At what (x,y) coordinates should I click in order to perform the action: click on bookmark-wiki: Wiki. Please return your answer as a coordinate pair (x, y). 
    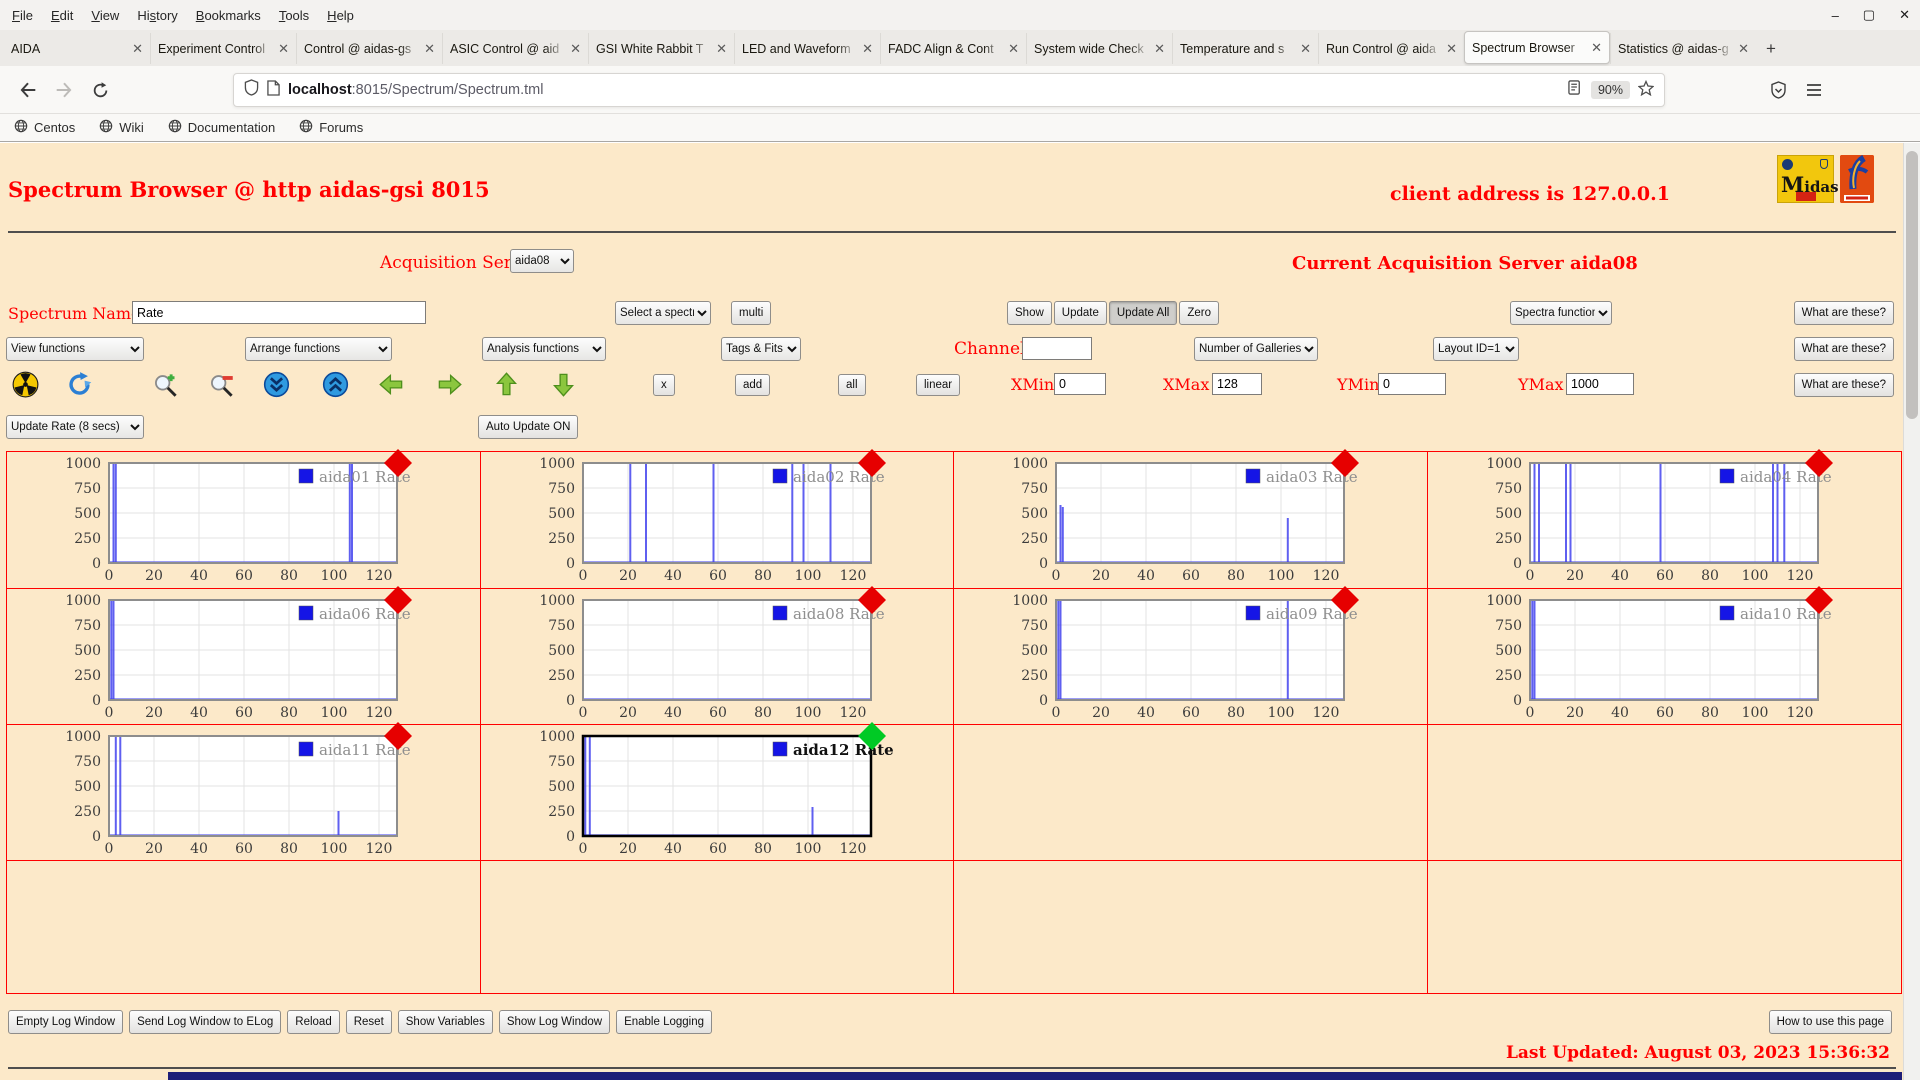
    Looking at the image, I should click on (121, 127).